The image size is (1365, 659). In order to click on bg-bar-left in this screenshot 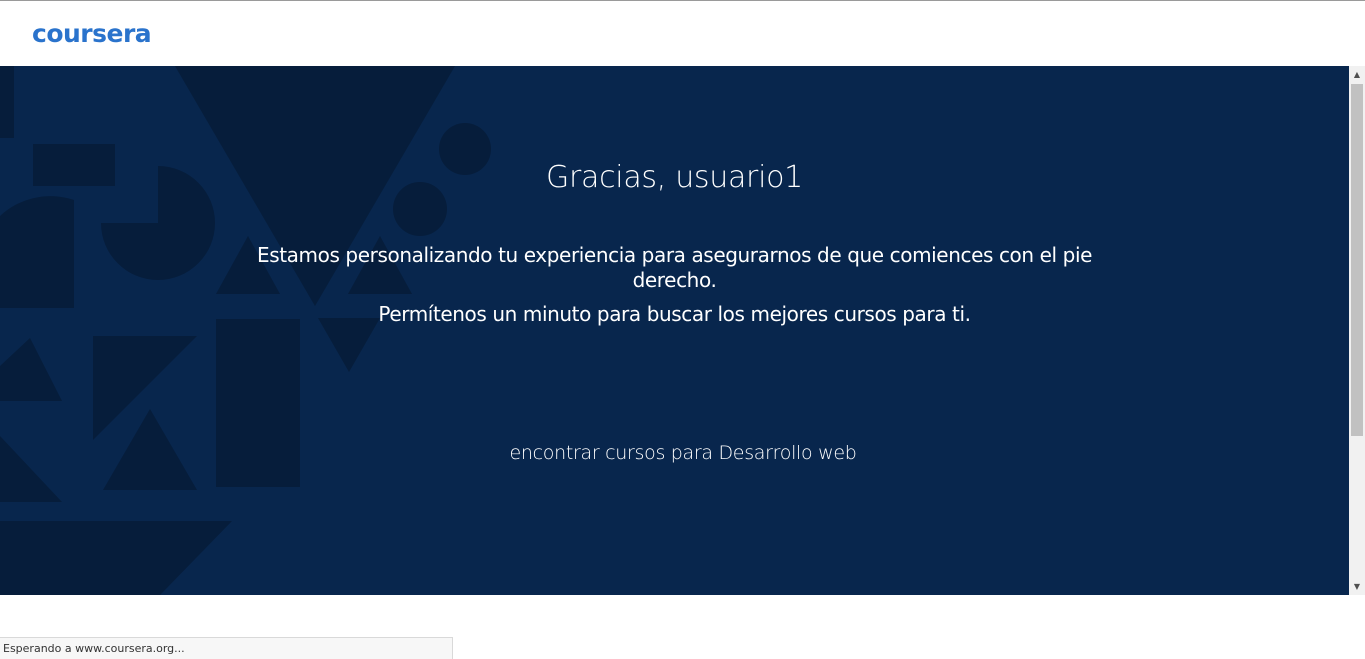, I will do `click(7, 102)`.